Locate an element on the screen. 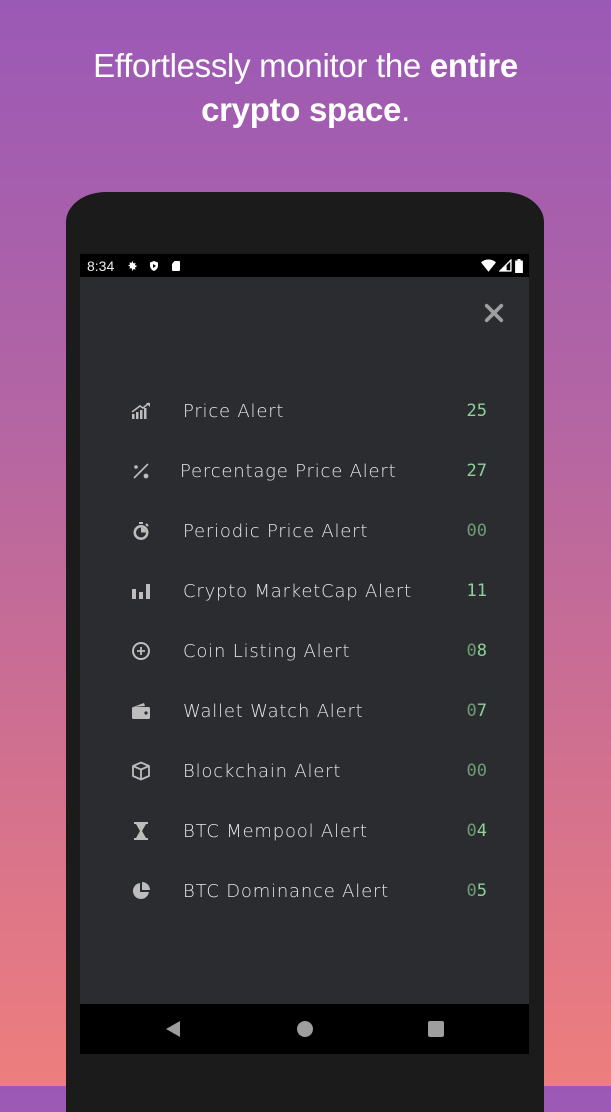 This screenshot has height=1112, width=611. alert-item-dominance: BTC Dominance Alert 05 is located at coordinates (304, 891).